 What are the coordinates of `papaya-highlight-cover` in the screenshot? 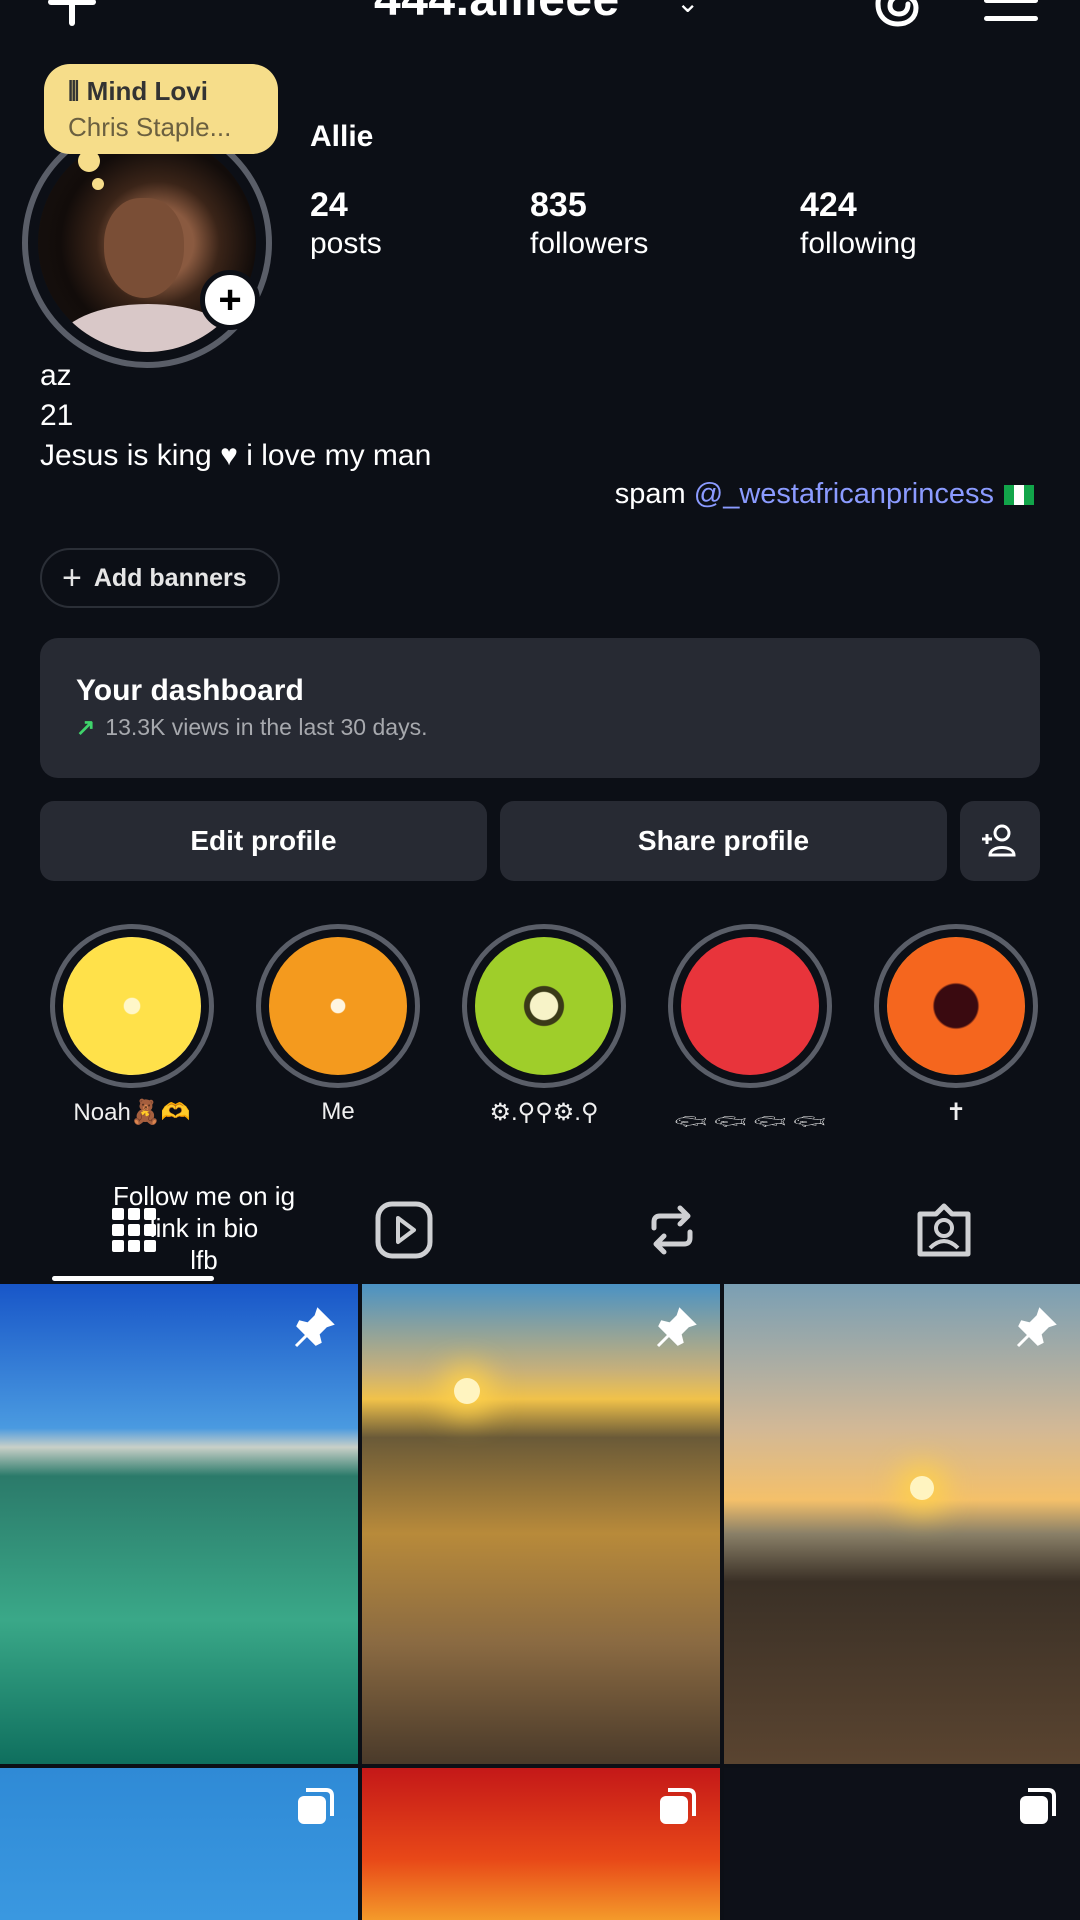 It's located at (956, 1006).